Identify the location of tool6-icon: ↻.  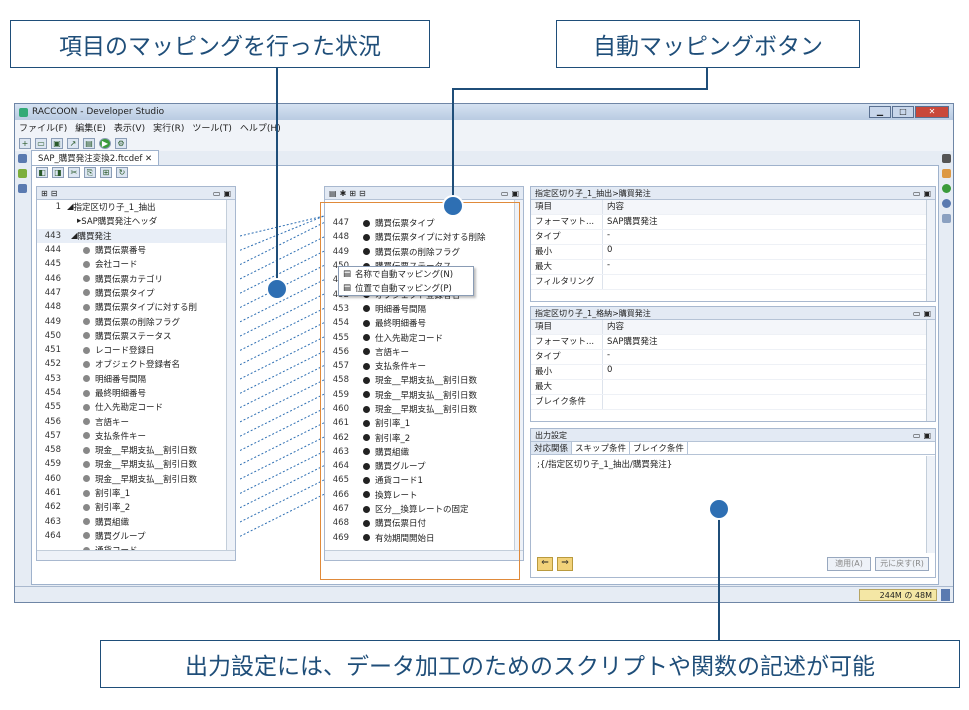
(122, 172).